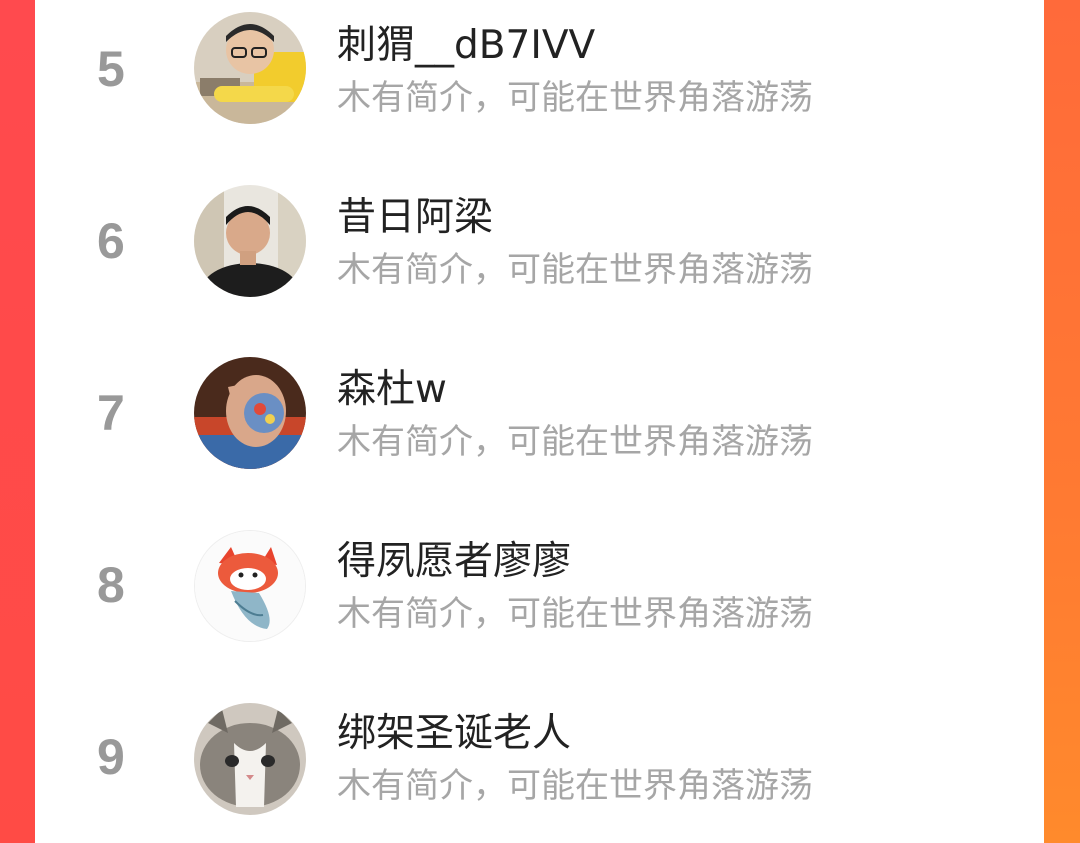 This screenshot has width=1080, height=843. I want to click on user-name: 森杜w, so click(392, 389).